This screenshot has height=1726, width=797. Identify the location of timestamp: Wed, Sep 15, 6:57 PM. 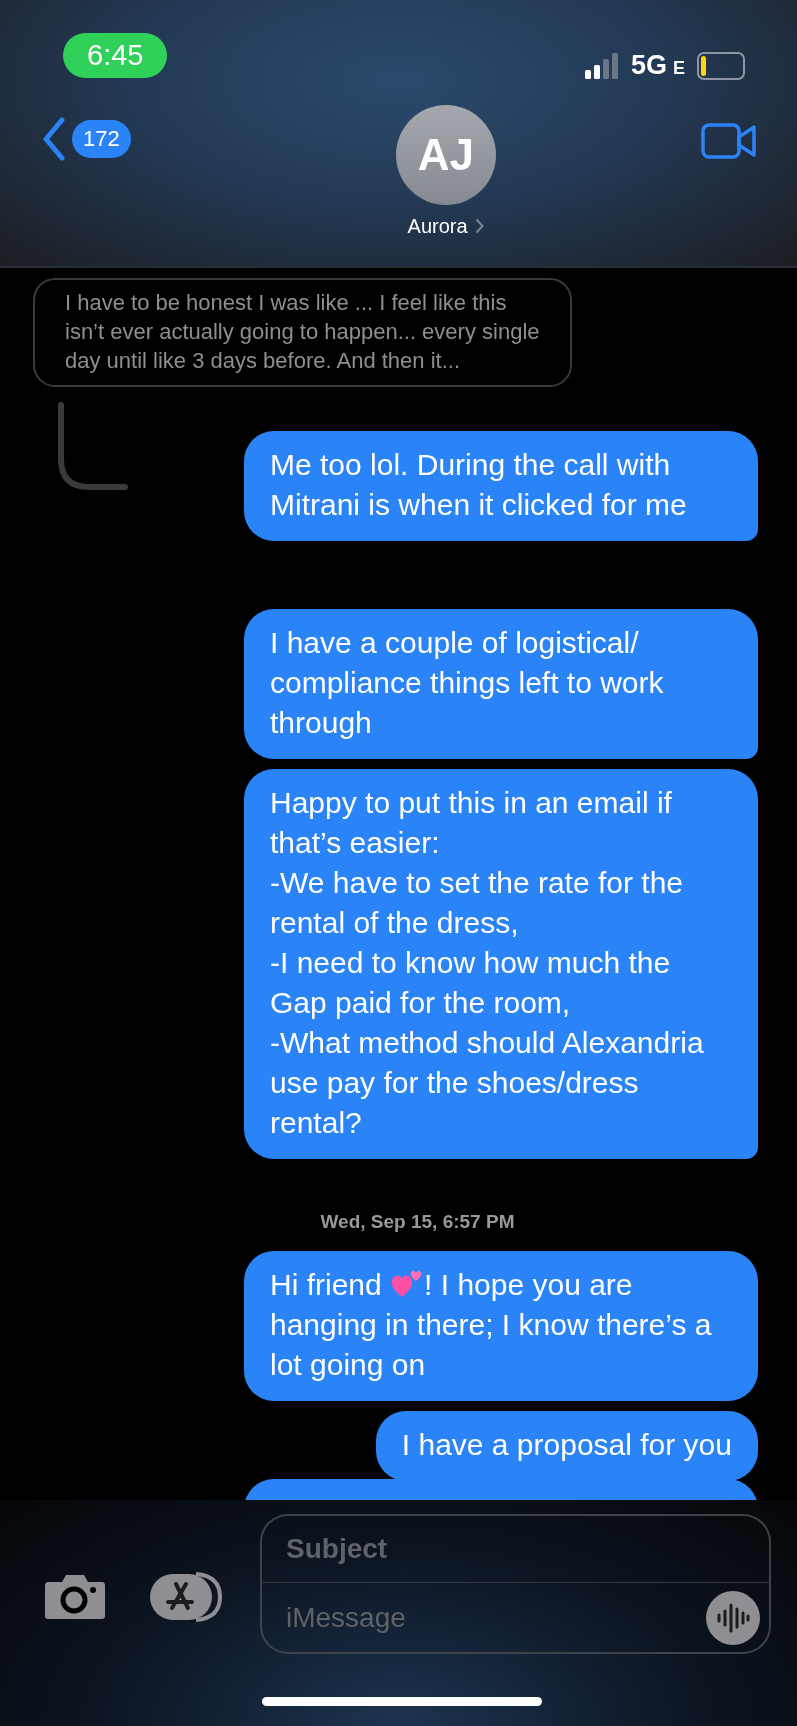
(417, 1222).